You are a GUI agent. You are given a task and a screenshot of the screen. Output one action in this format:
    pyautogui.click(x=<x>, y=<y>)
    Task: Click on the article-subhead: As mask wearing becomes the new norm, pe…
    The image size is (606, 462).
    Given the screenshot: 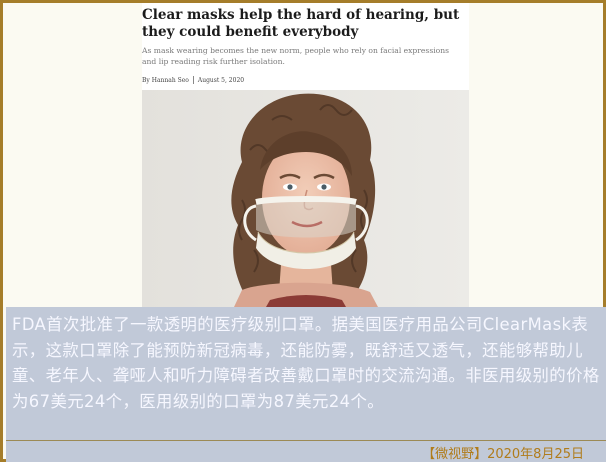 What is the action you would take?
    pyautogui.click(x=296, y=56)
    